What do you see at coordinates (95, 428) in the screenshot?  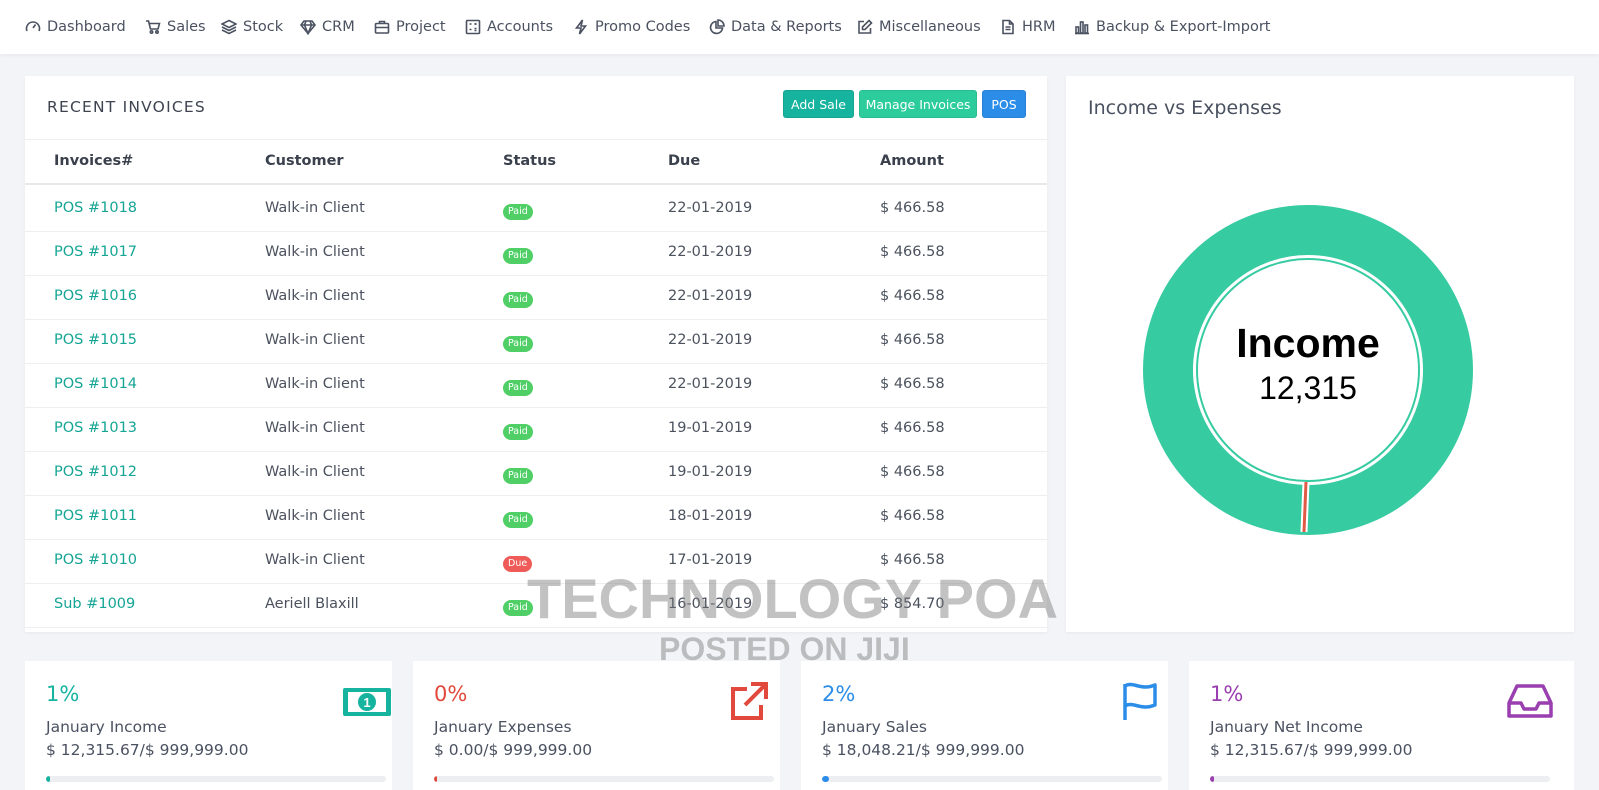 I see `invoice-link: POS #1013` at bounding box center [95, 428].